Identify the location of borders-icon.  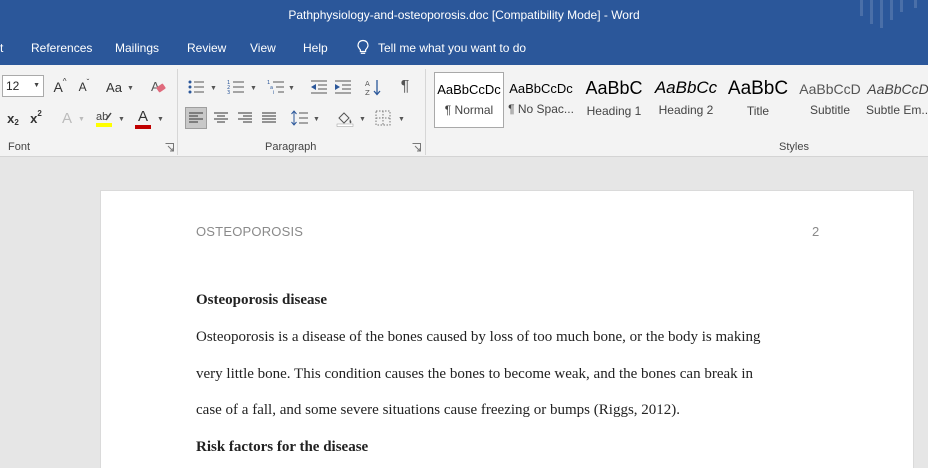
(383, 118).